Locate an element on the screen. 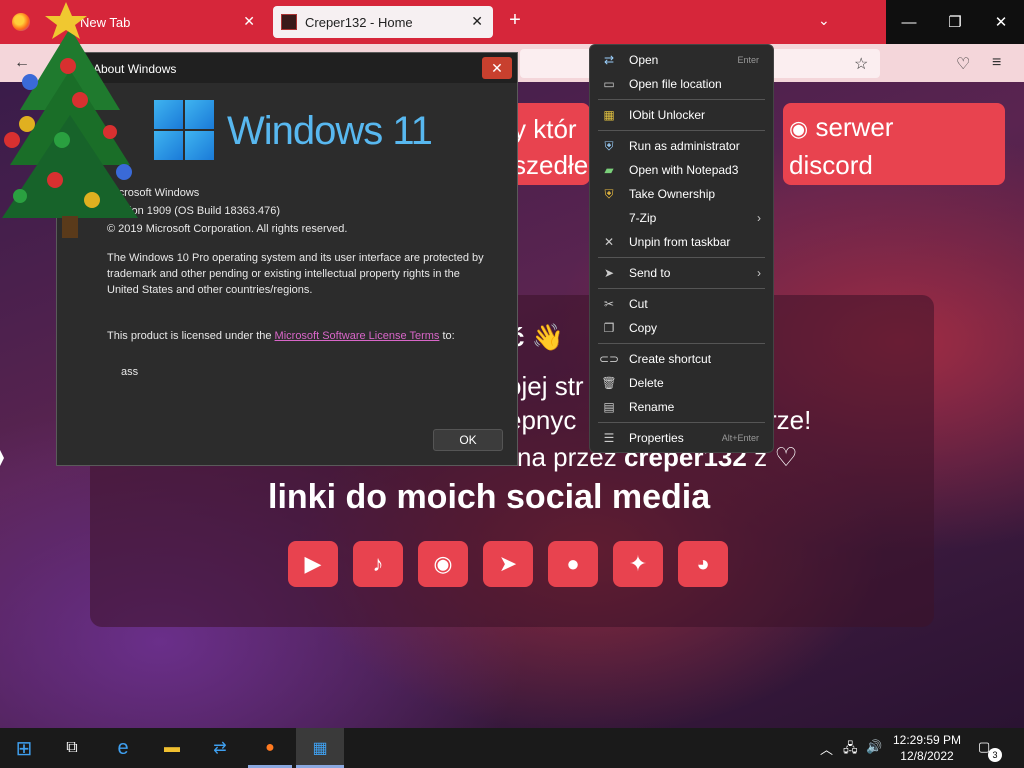 The image size is (1024, 768). clock-date: 12/8/2022 is located at coordinates (927, 756).